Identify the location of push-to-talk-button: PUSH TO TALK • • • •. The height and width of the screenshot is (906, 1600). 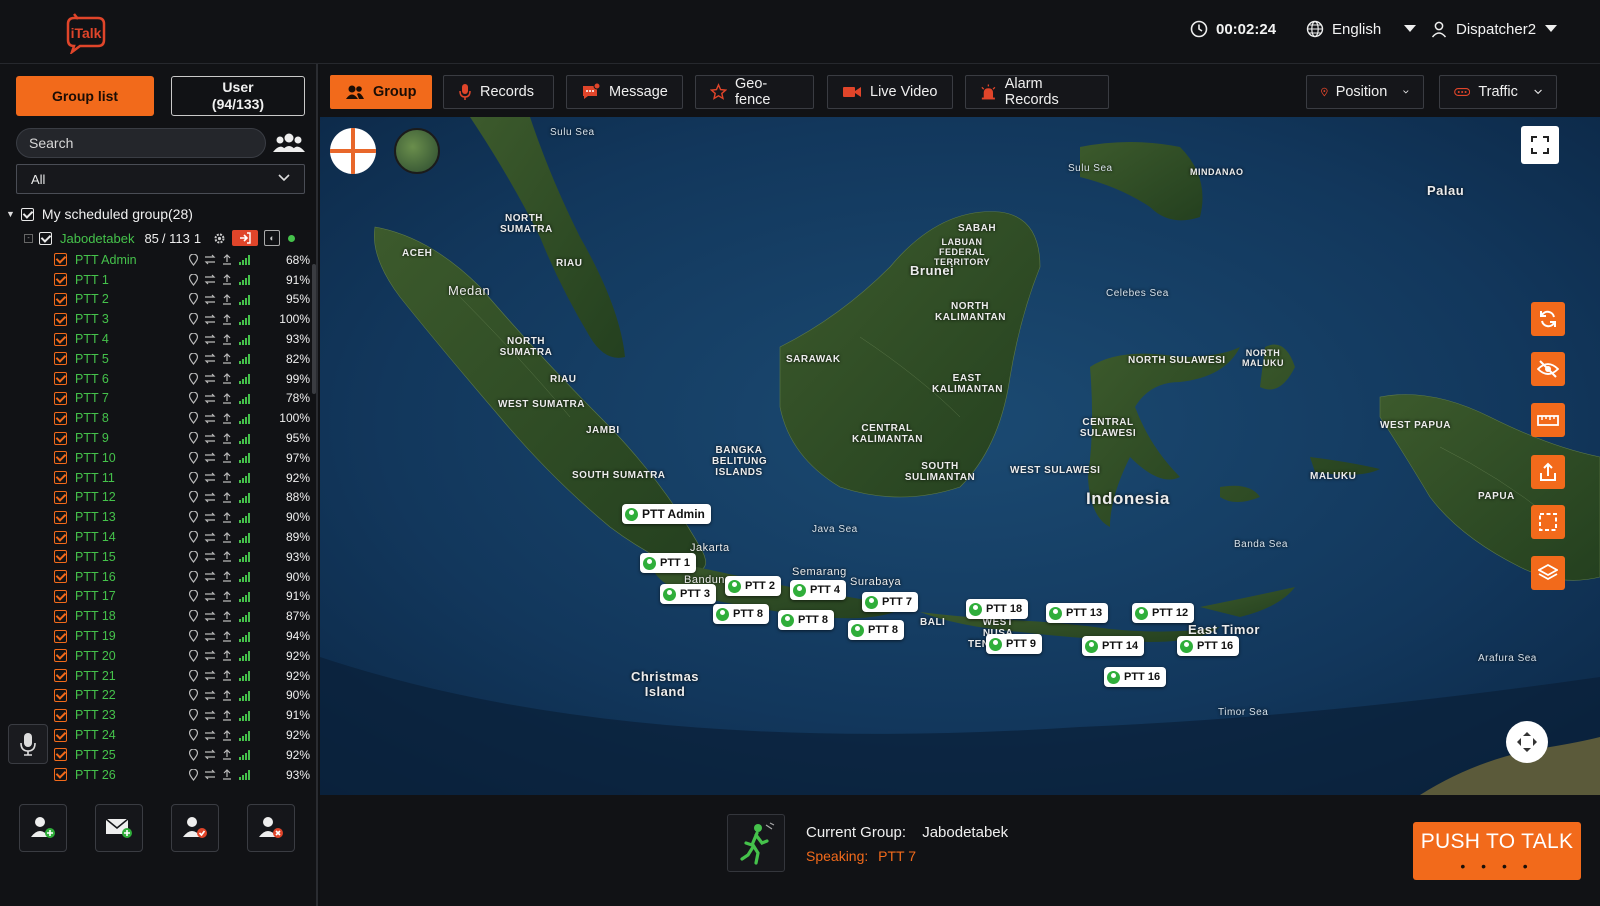
(1497, 851).